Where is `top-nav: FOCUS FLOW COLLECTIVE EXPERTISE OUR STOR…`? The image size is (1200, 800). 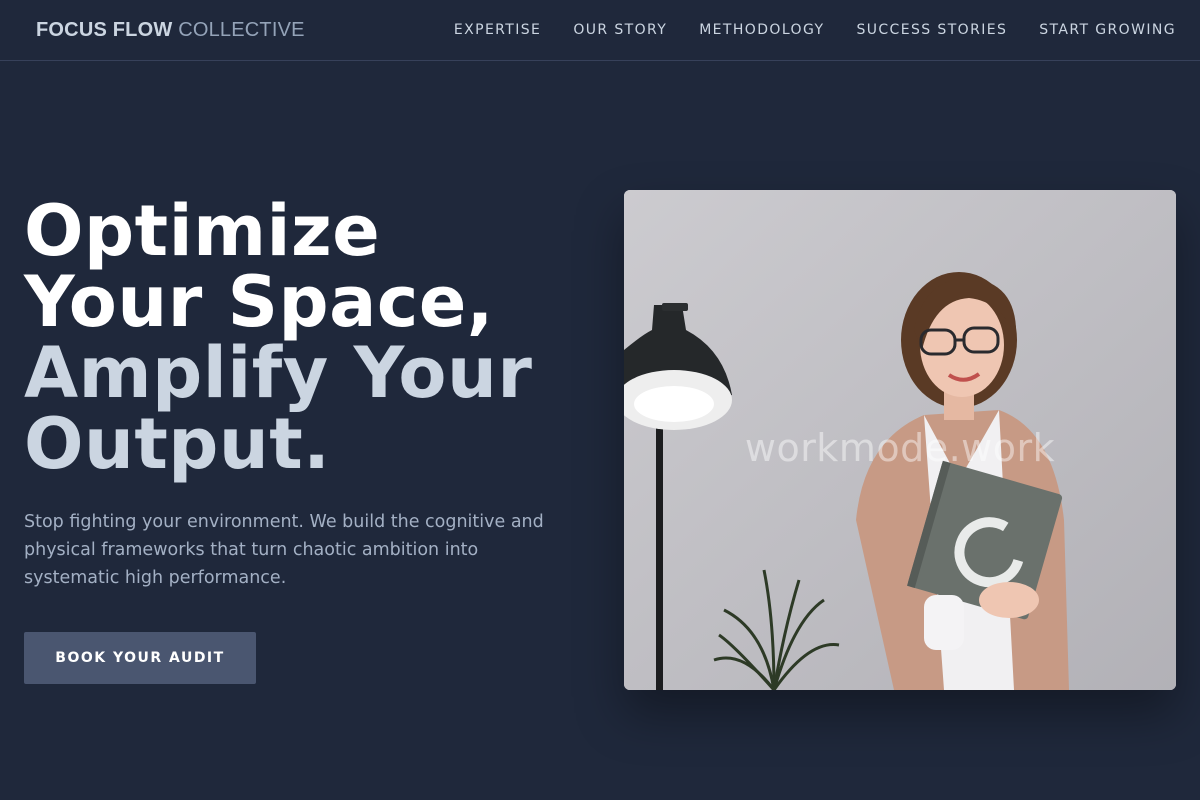
top-nav: FOCUS FLOW COLLECTIVE EXPERTISE OUR STOR… is located at coordinates (600, 30).